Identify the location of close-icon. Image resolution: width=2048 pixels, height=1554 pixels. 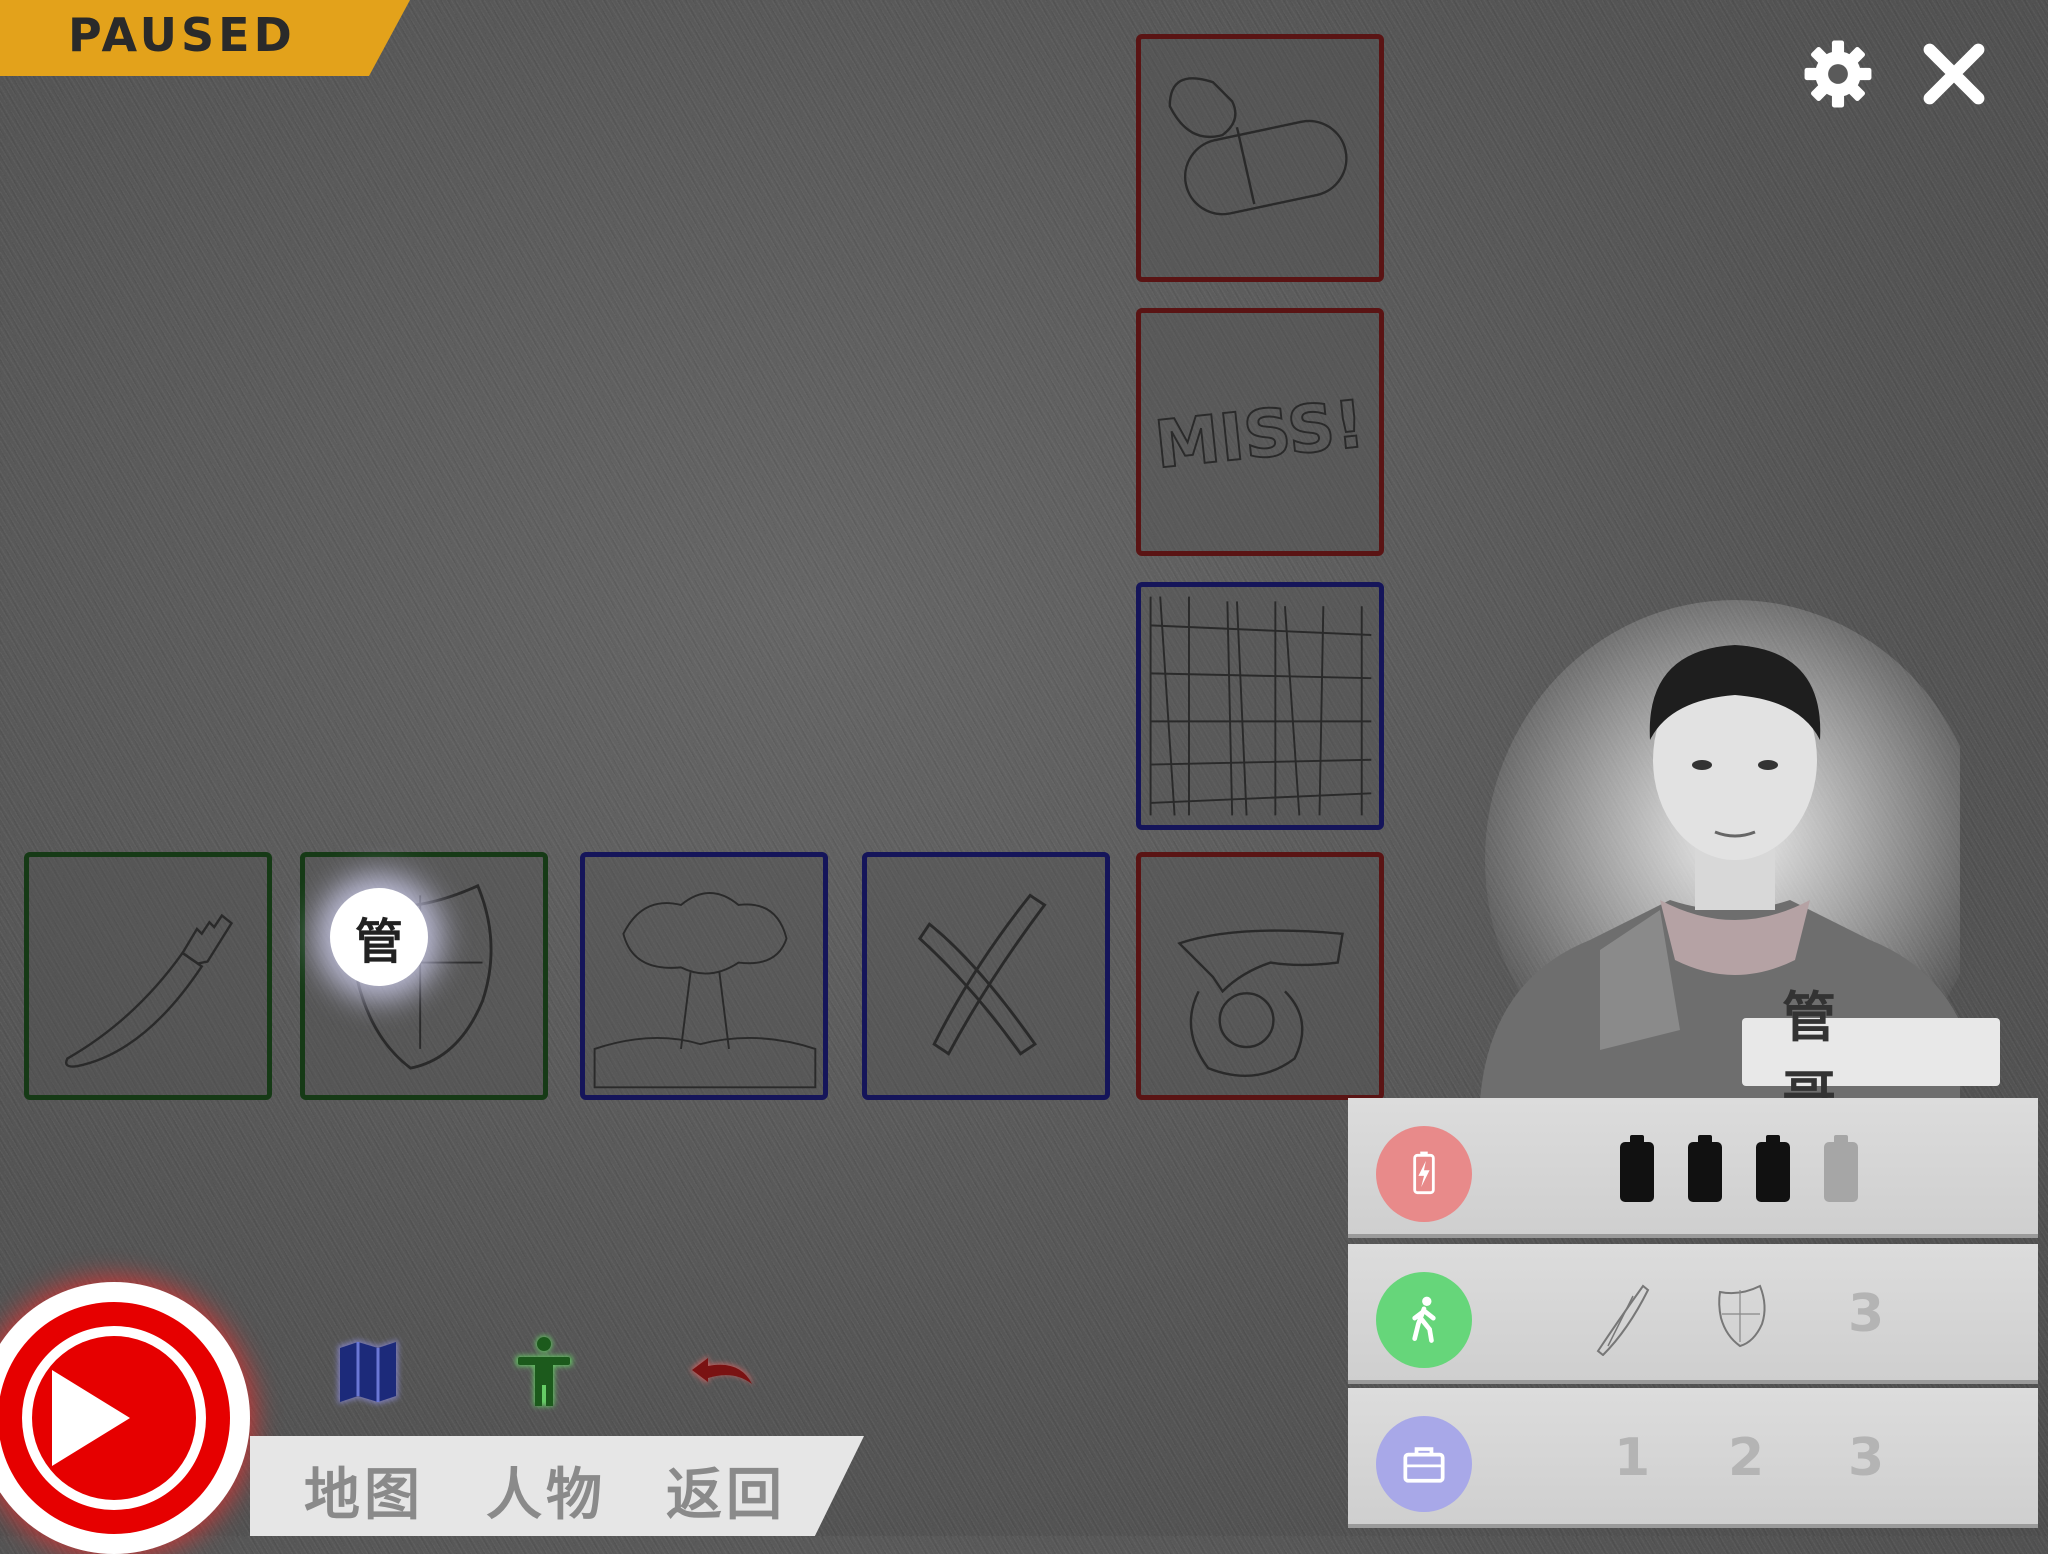
(1954, 74).